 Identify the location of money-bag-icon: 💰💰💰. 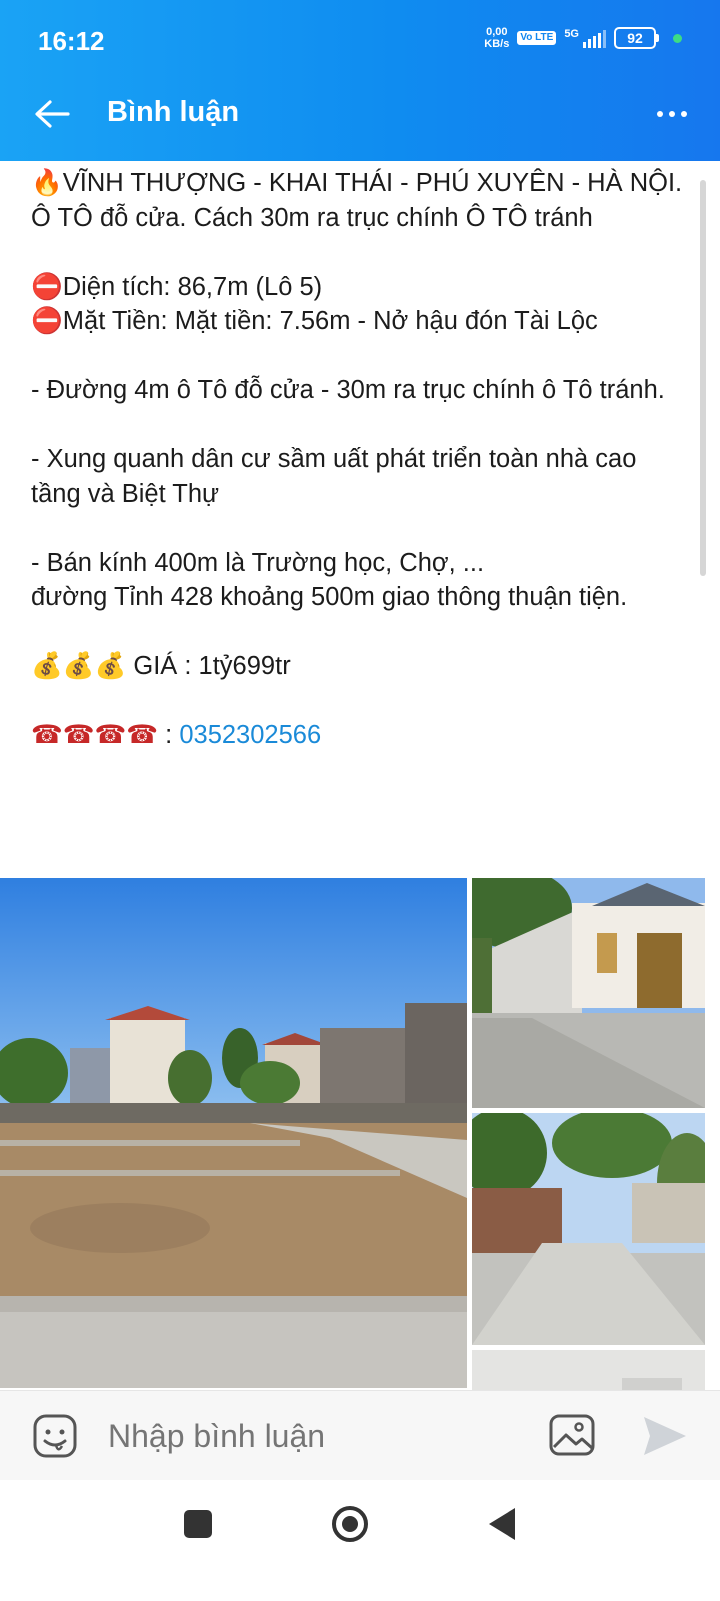
(79, 666).